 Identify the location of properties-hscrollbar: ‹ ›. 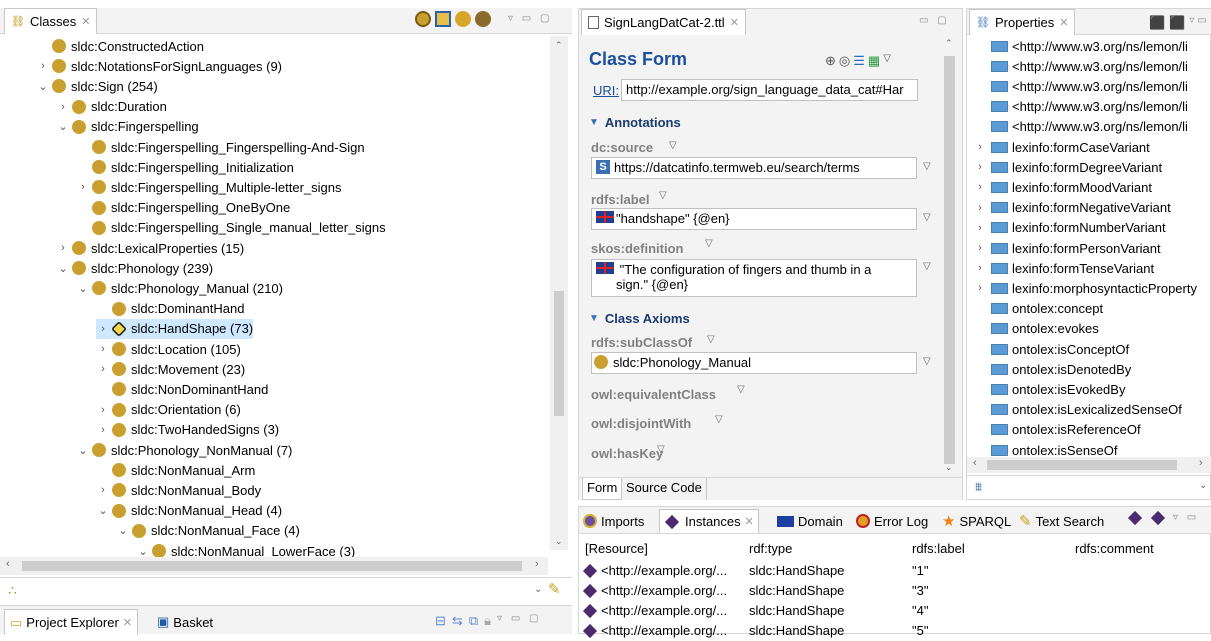
(1089, 465).